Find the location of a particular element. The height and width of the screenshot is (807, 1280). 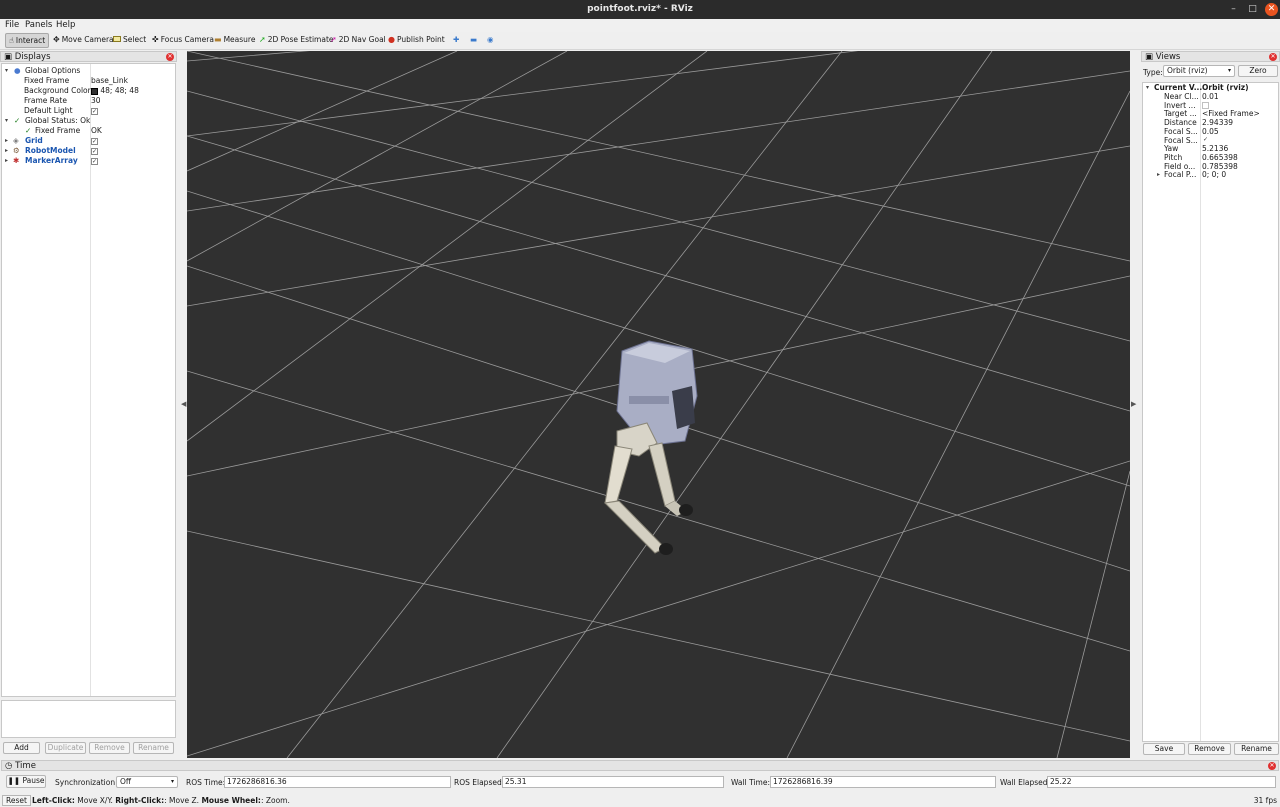

pause-icon: ❚❚ is located at coordinates (15, 780).